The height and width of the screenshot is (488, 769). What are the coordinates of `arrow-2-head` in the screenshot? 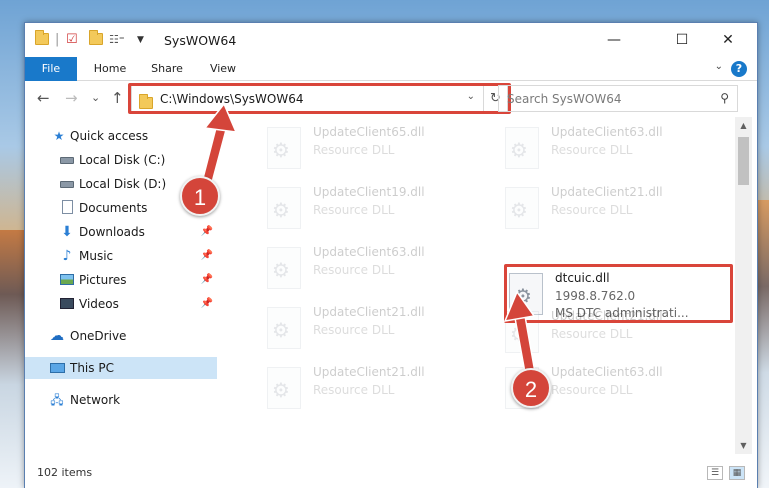 It's located at (519, 306).